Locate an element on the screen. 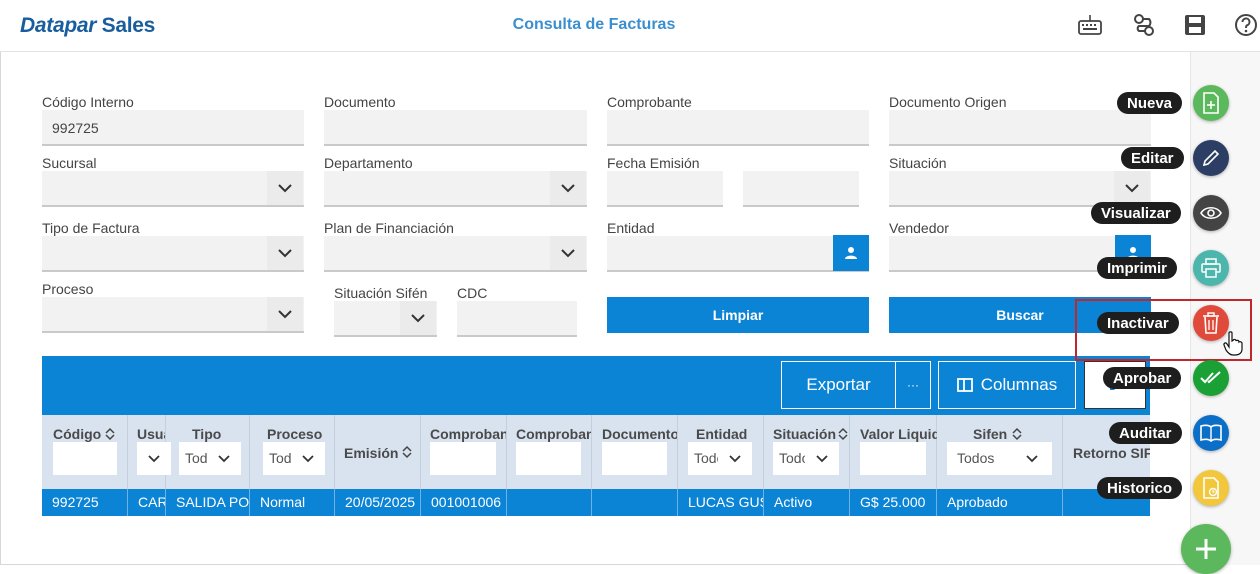 Image resolution: width=1260 pixels, height=574 pixels. col-comprobante-2: Comprobante is located at coordinates (549, 452).